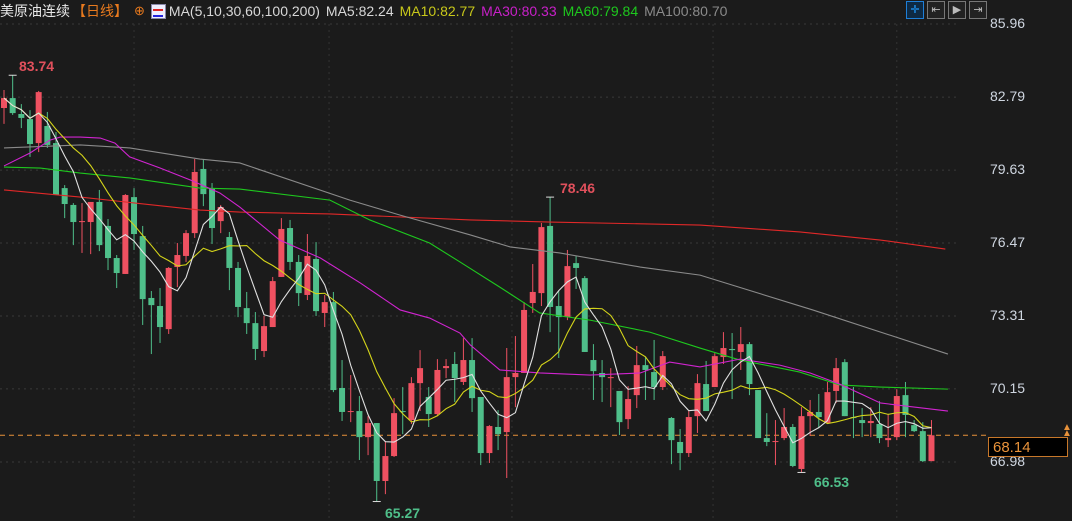  I want to click on y-tick-label: 73.31, so click(1008, 314).